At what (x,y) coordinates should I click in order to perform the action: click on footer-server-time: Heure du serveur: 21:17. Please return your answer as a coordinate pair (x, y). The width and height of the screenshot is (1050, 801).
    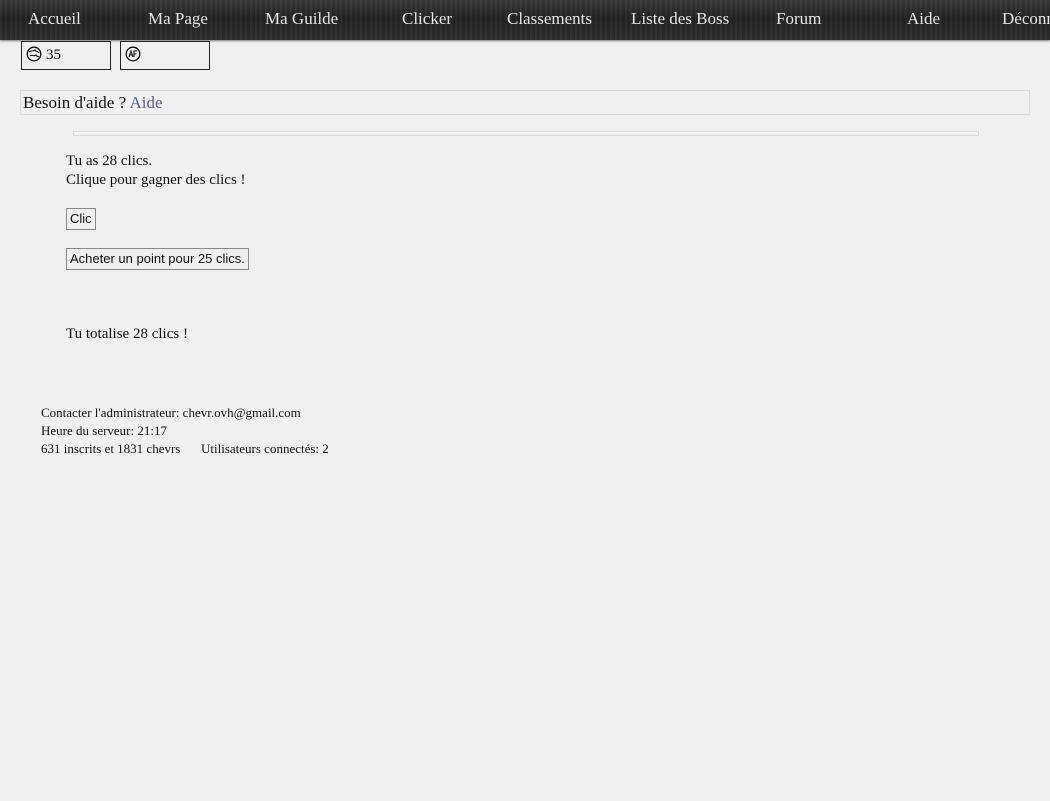
    Looking at the image, I should click on (104, 430).